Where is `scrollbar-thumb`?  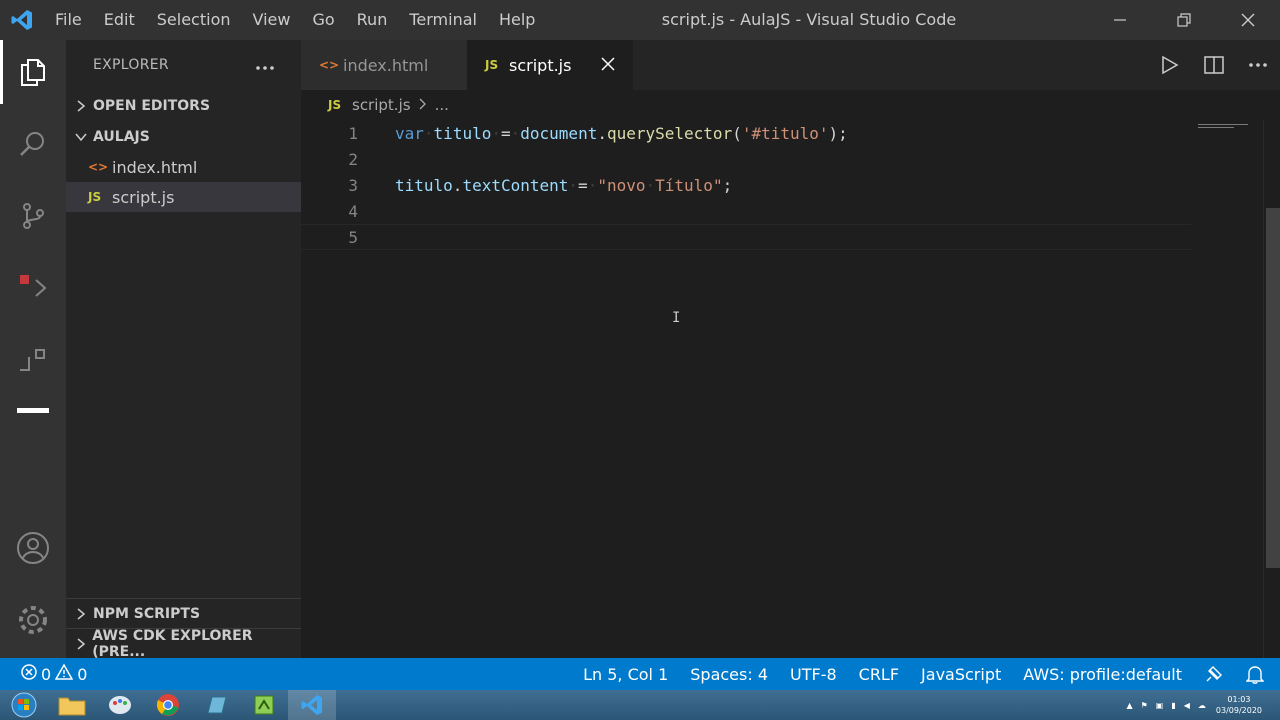 scrollbar-thumb is located at coordinates (1273, 388).